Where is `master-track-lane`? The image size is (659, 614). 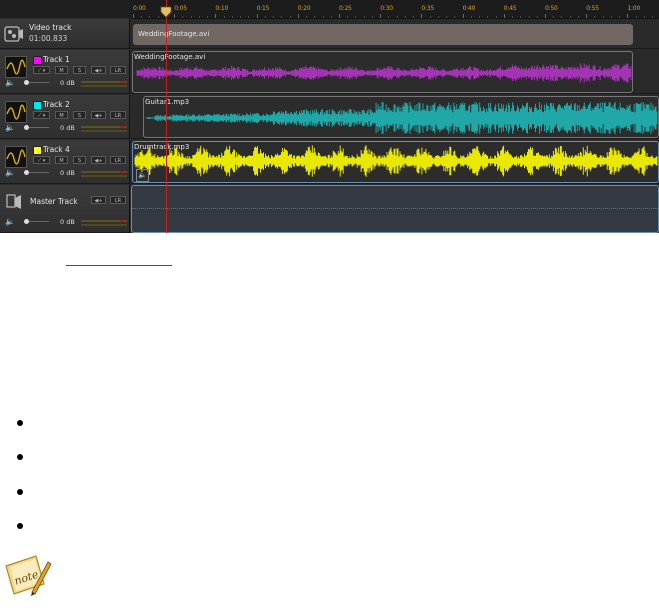 master-track-lane is located at coordinates (395, 209).